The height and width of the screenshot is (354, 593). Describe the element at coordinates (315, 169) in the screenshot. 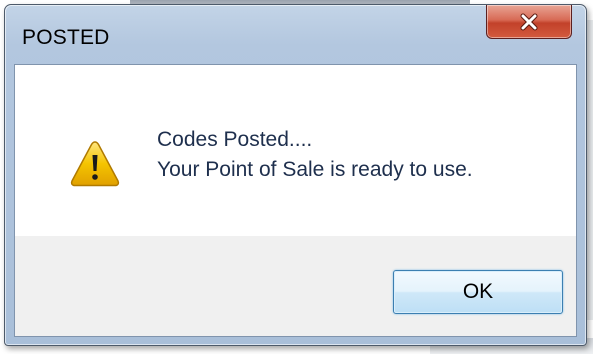

I see `message-line-2: Your Point of Sale is ready to use.` at that location.